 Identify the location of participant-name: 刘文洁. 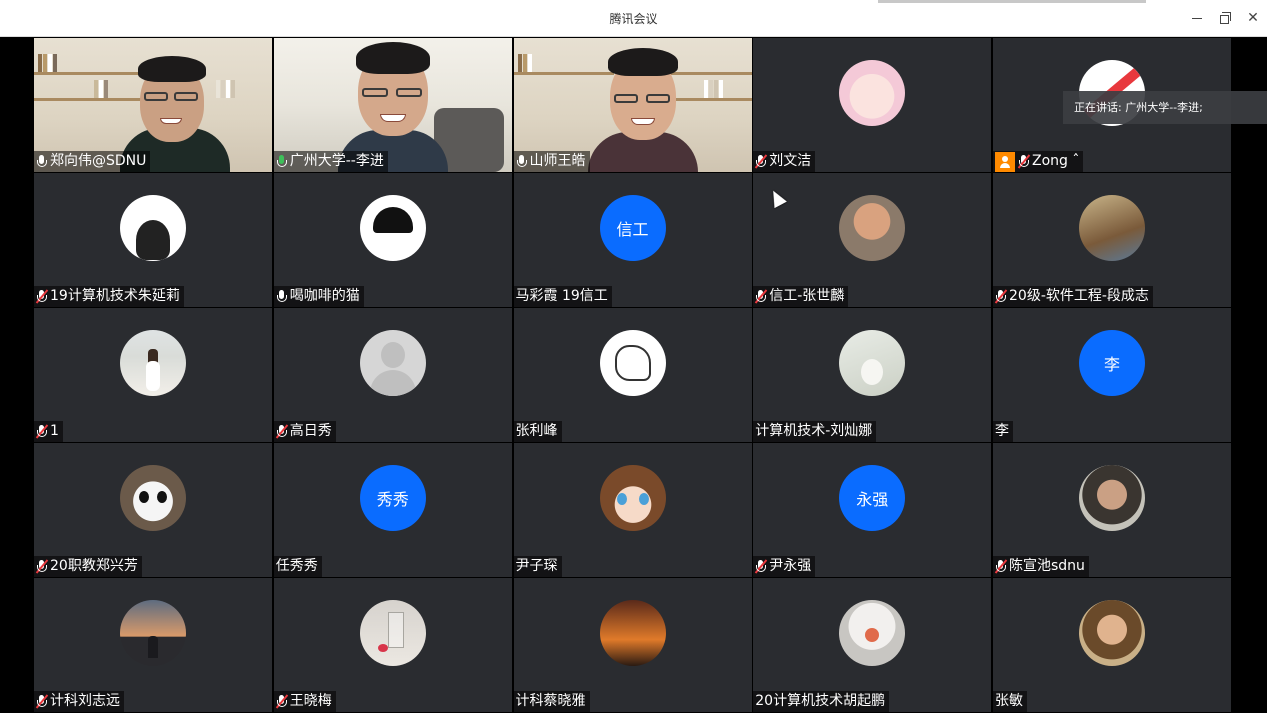
(790, 161).